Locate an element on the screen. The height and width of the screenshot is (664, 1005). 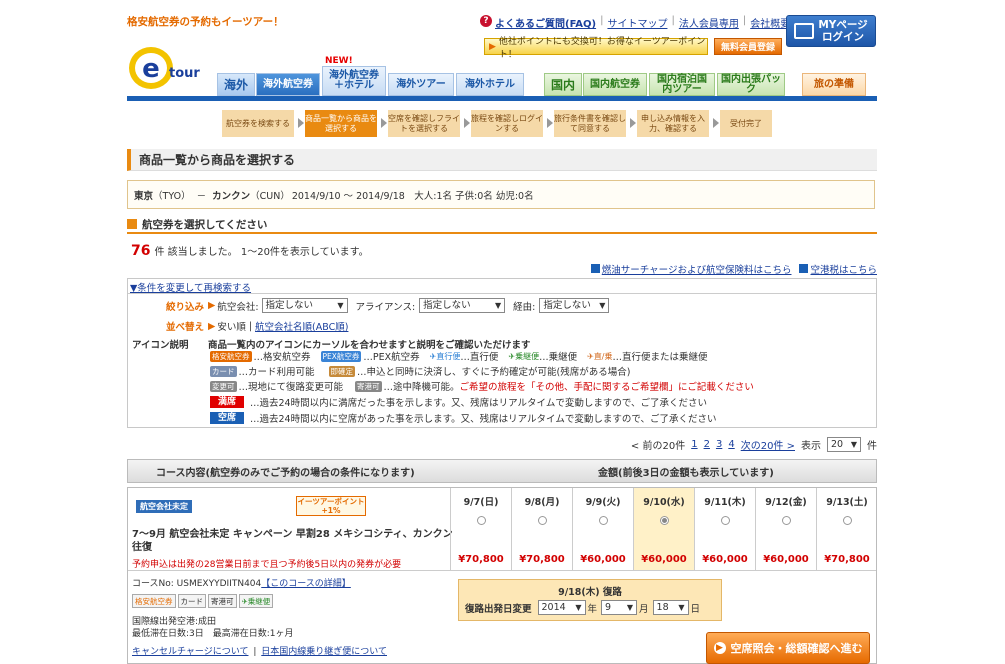
icon-desc-instant: …申込と同時に決済し、すぐに予約確定が可能(残席がある場合) is located at coordinates (494, 372).